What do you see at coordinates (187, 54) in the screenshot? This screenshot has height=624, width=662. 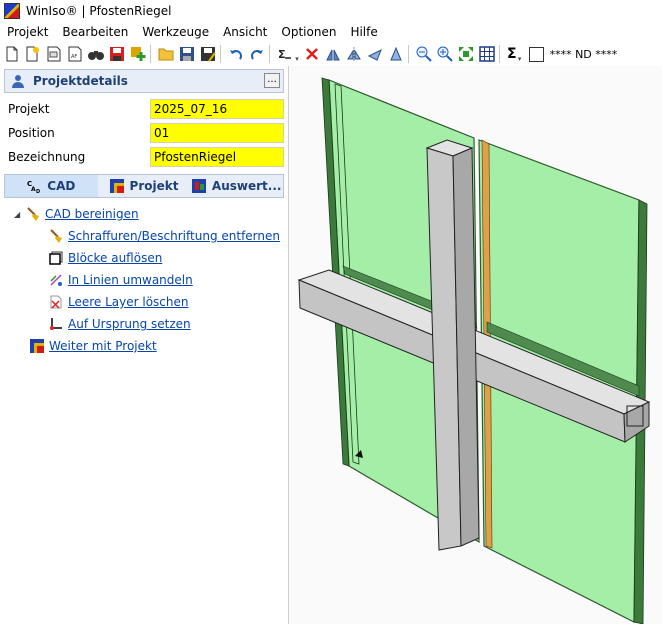 I see `save-icon` at bounding box center [187, 54].